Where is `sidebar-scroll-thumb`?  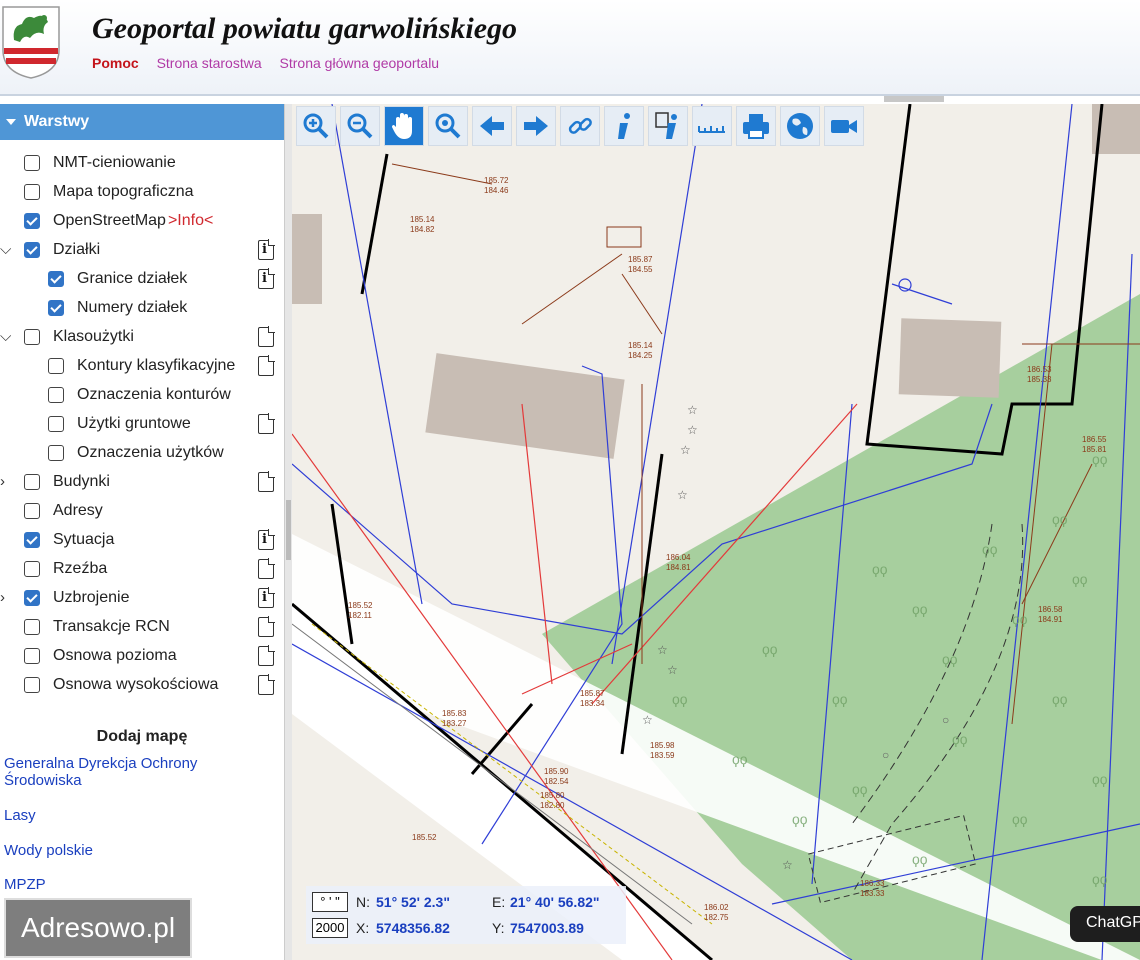 sidebar-scroll-thumb is located at coordinates (288, 530).